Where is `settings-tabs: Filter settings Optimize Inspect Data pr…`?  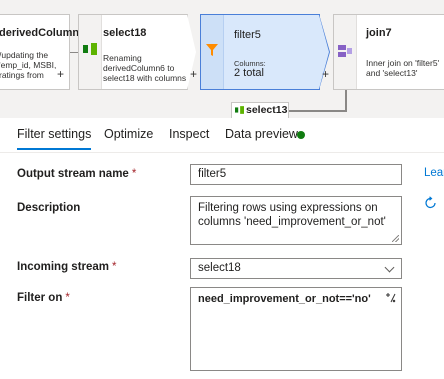 settings-tabs: Filter settings Optimize Inspect Data pr… is located at coordinates (222, 135).